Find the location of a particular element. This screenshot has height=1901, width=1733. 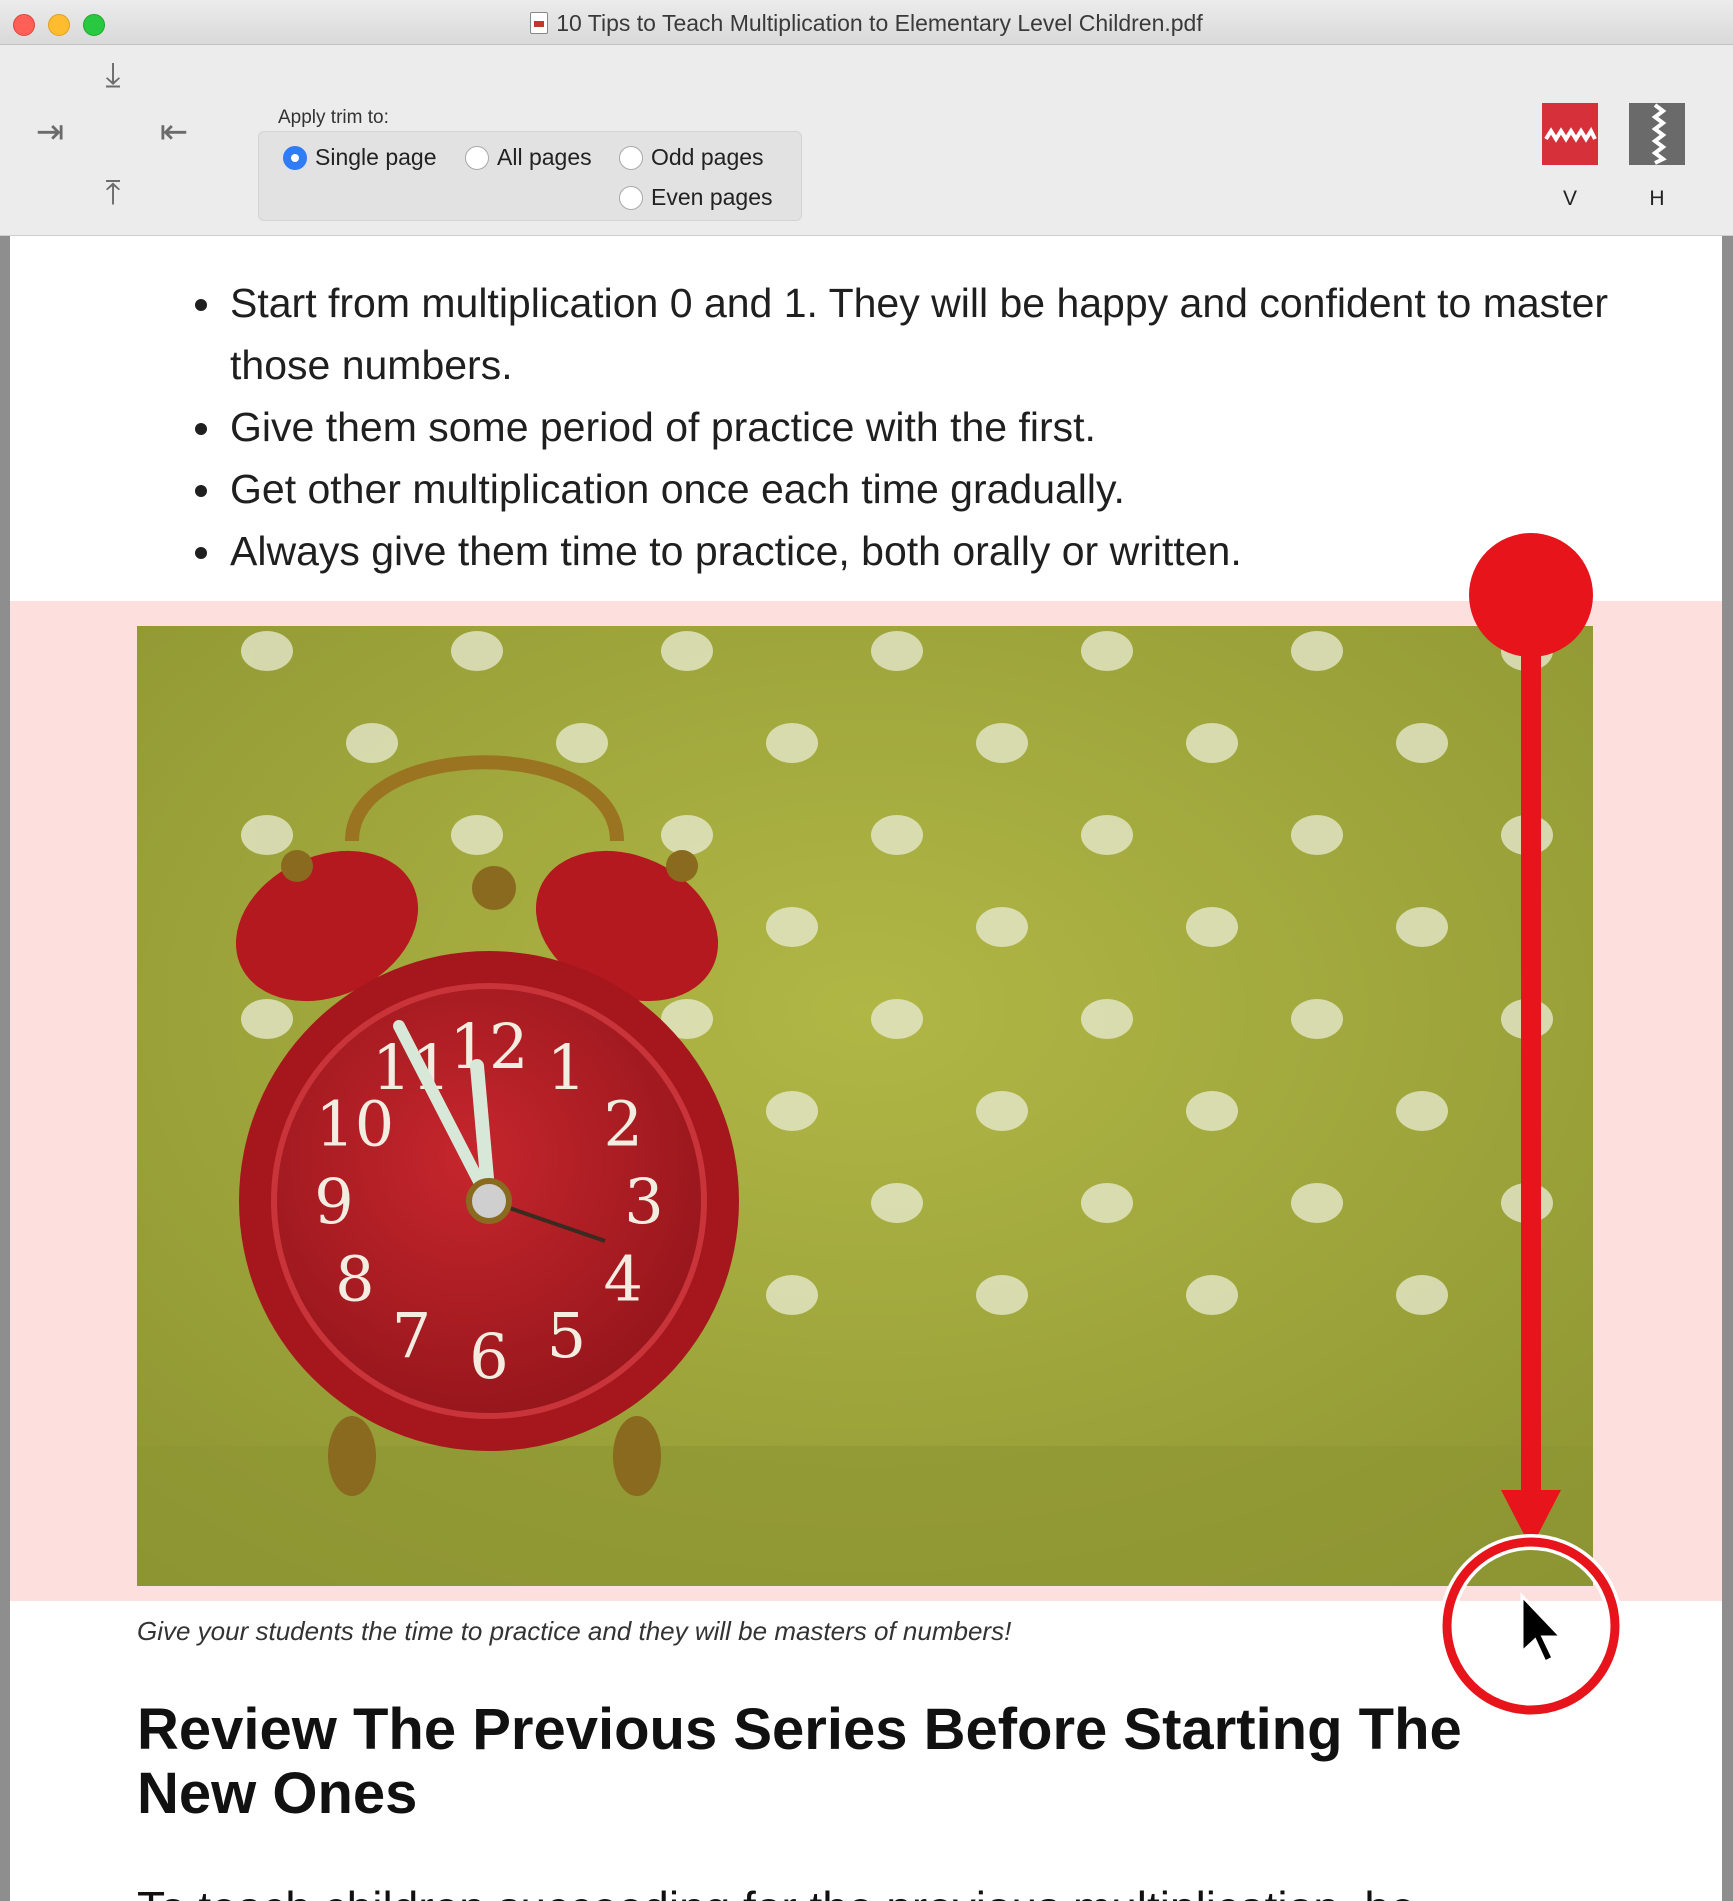

mode-v-label: V is located at coordinates (1569, 198).